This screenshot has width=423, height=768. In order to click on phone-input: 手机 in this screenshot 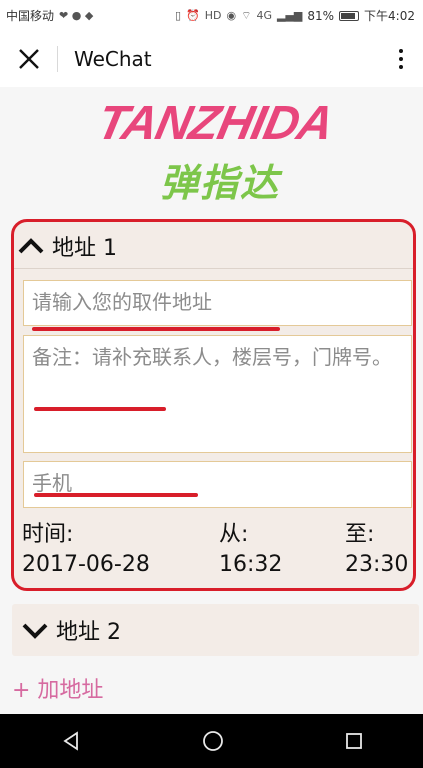, I will do `click(217, 484)`.